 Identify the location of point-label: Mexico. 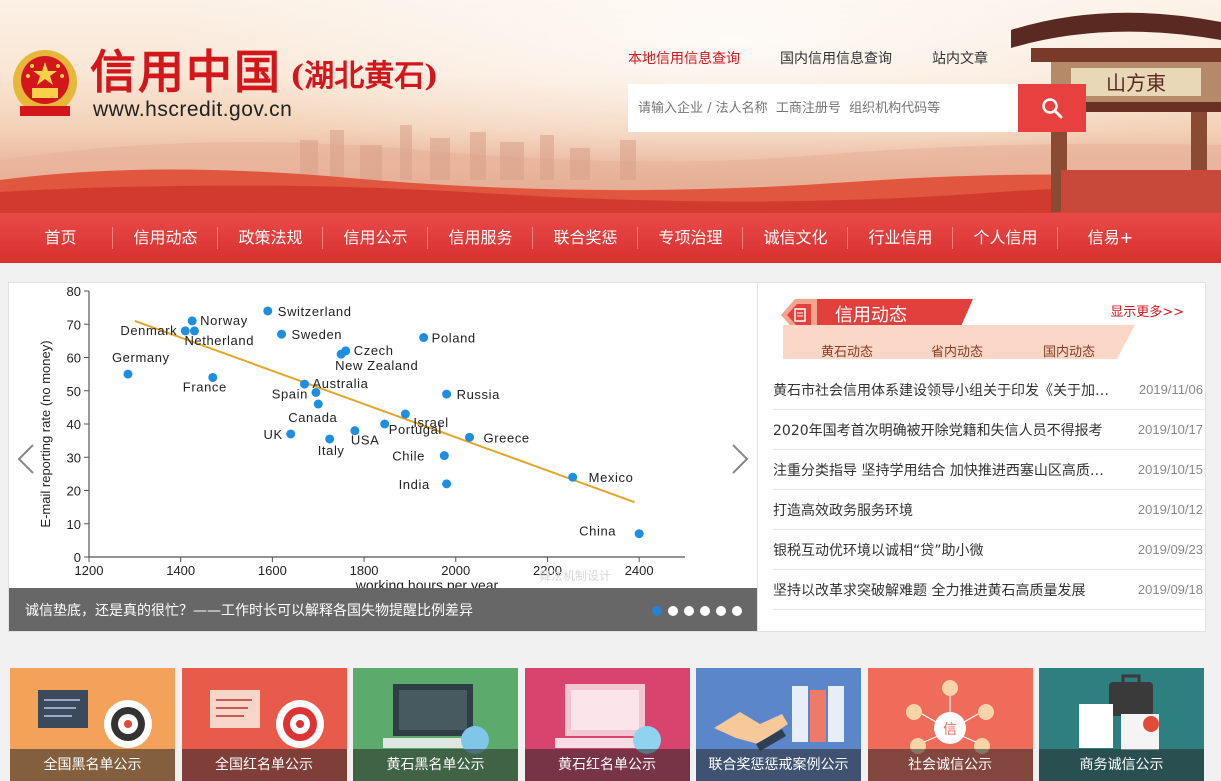
(611, 477).